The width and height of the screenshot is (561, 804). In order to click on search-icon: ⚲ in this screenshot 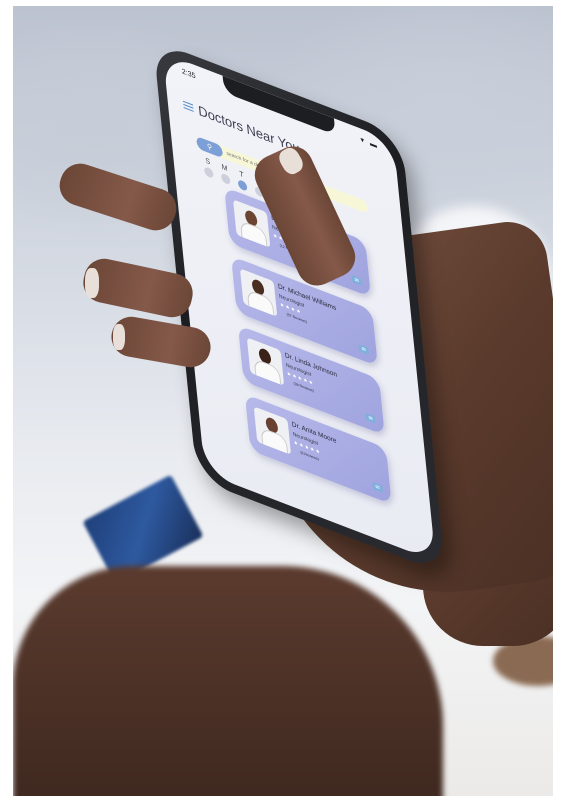, I will do `click(209, 148)`.